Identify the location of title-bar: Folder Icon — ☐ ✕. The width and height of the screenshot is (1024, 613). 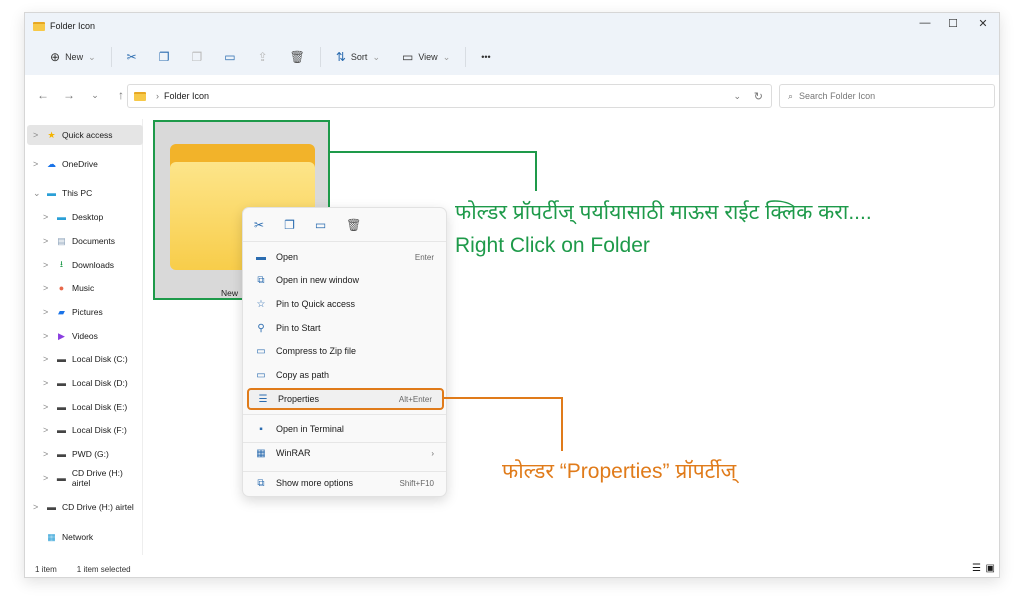
(512, 26).